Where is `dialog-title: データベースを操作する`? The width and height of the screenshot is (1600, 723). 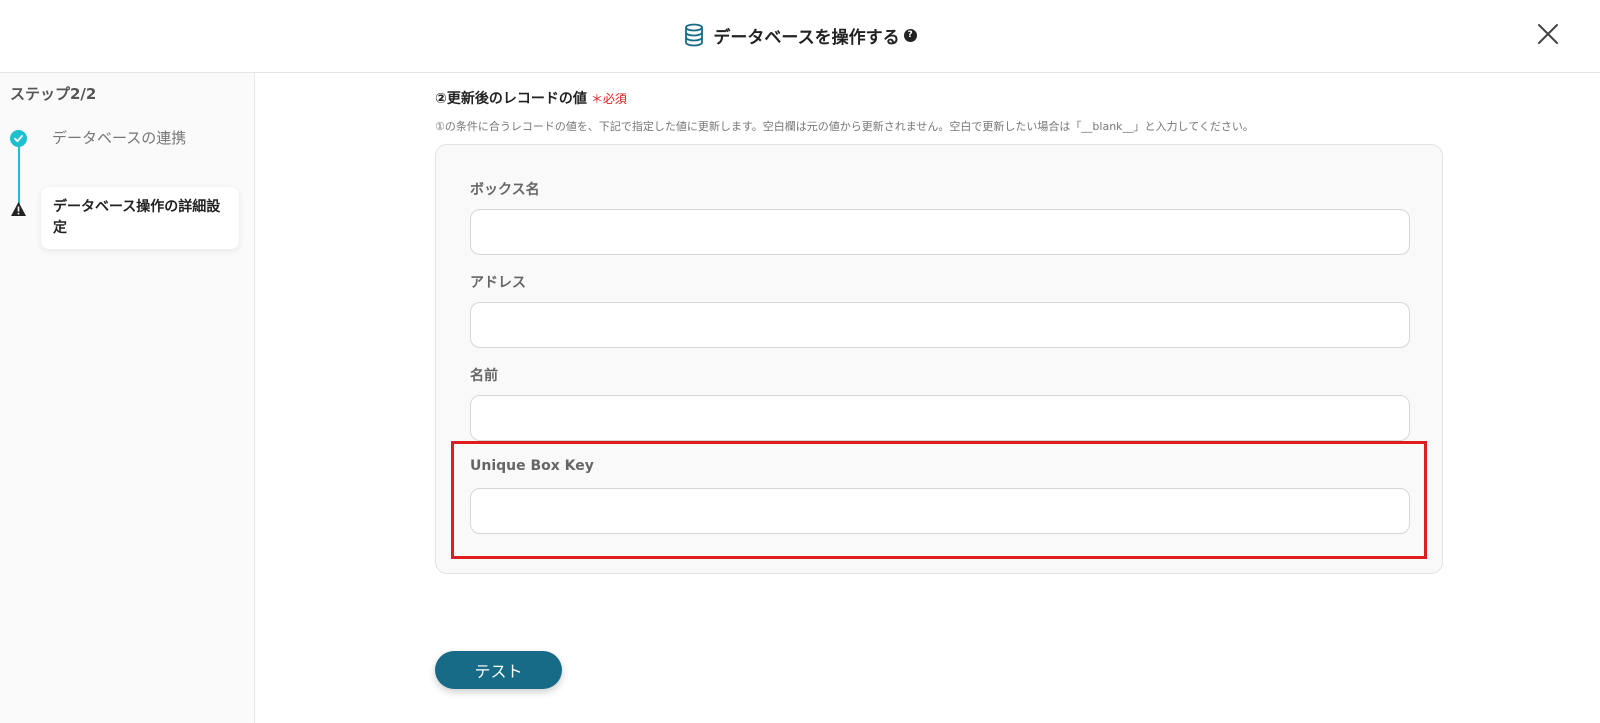
dialog-title: データベースを操作する is located at coordinates (806, 37).